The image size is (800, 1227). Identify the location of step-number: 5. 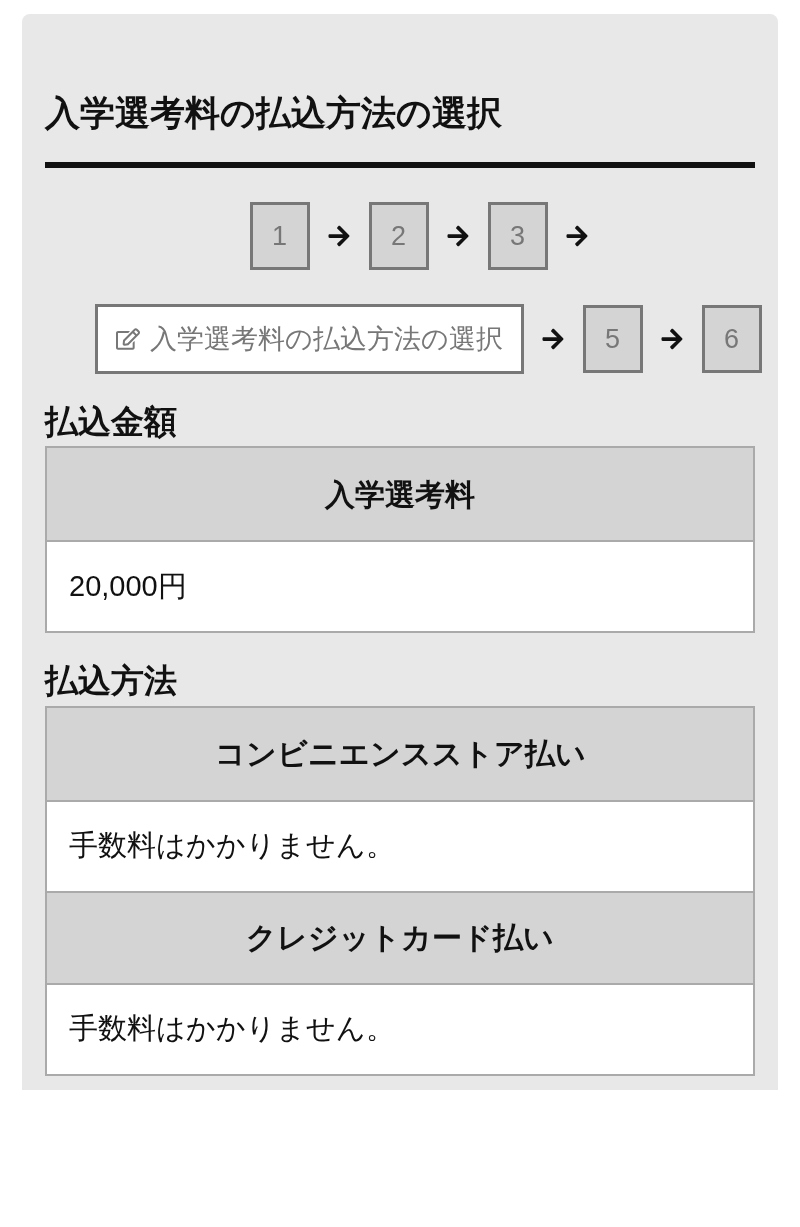
(612, 339).